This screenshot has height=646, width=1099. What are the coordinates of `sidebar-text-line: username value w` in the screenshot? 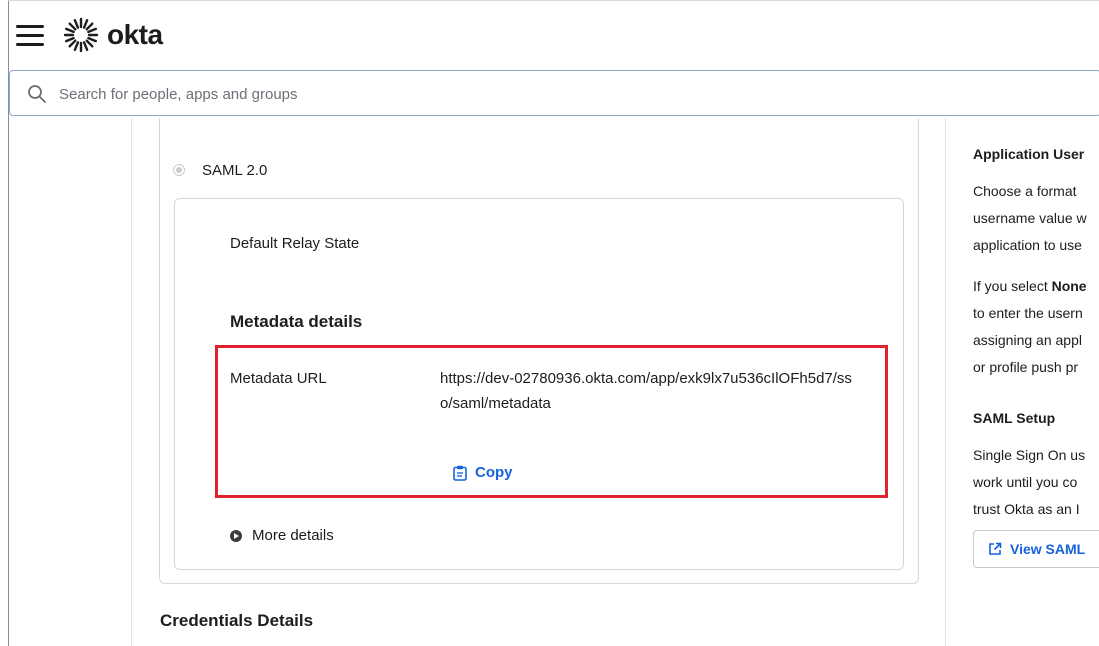 It's located at (1030, 218).